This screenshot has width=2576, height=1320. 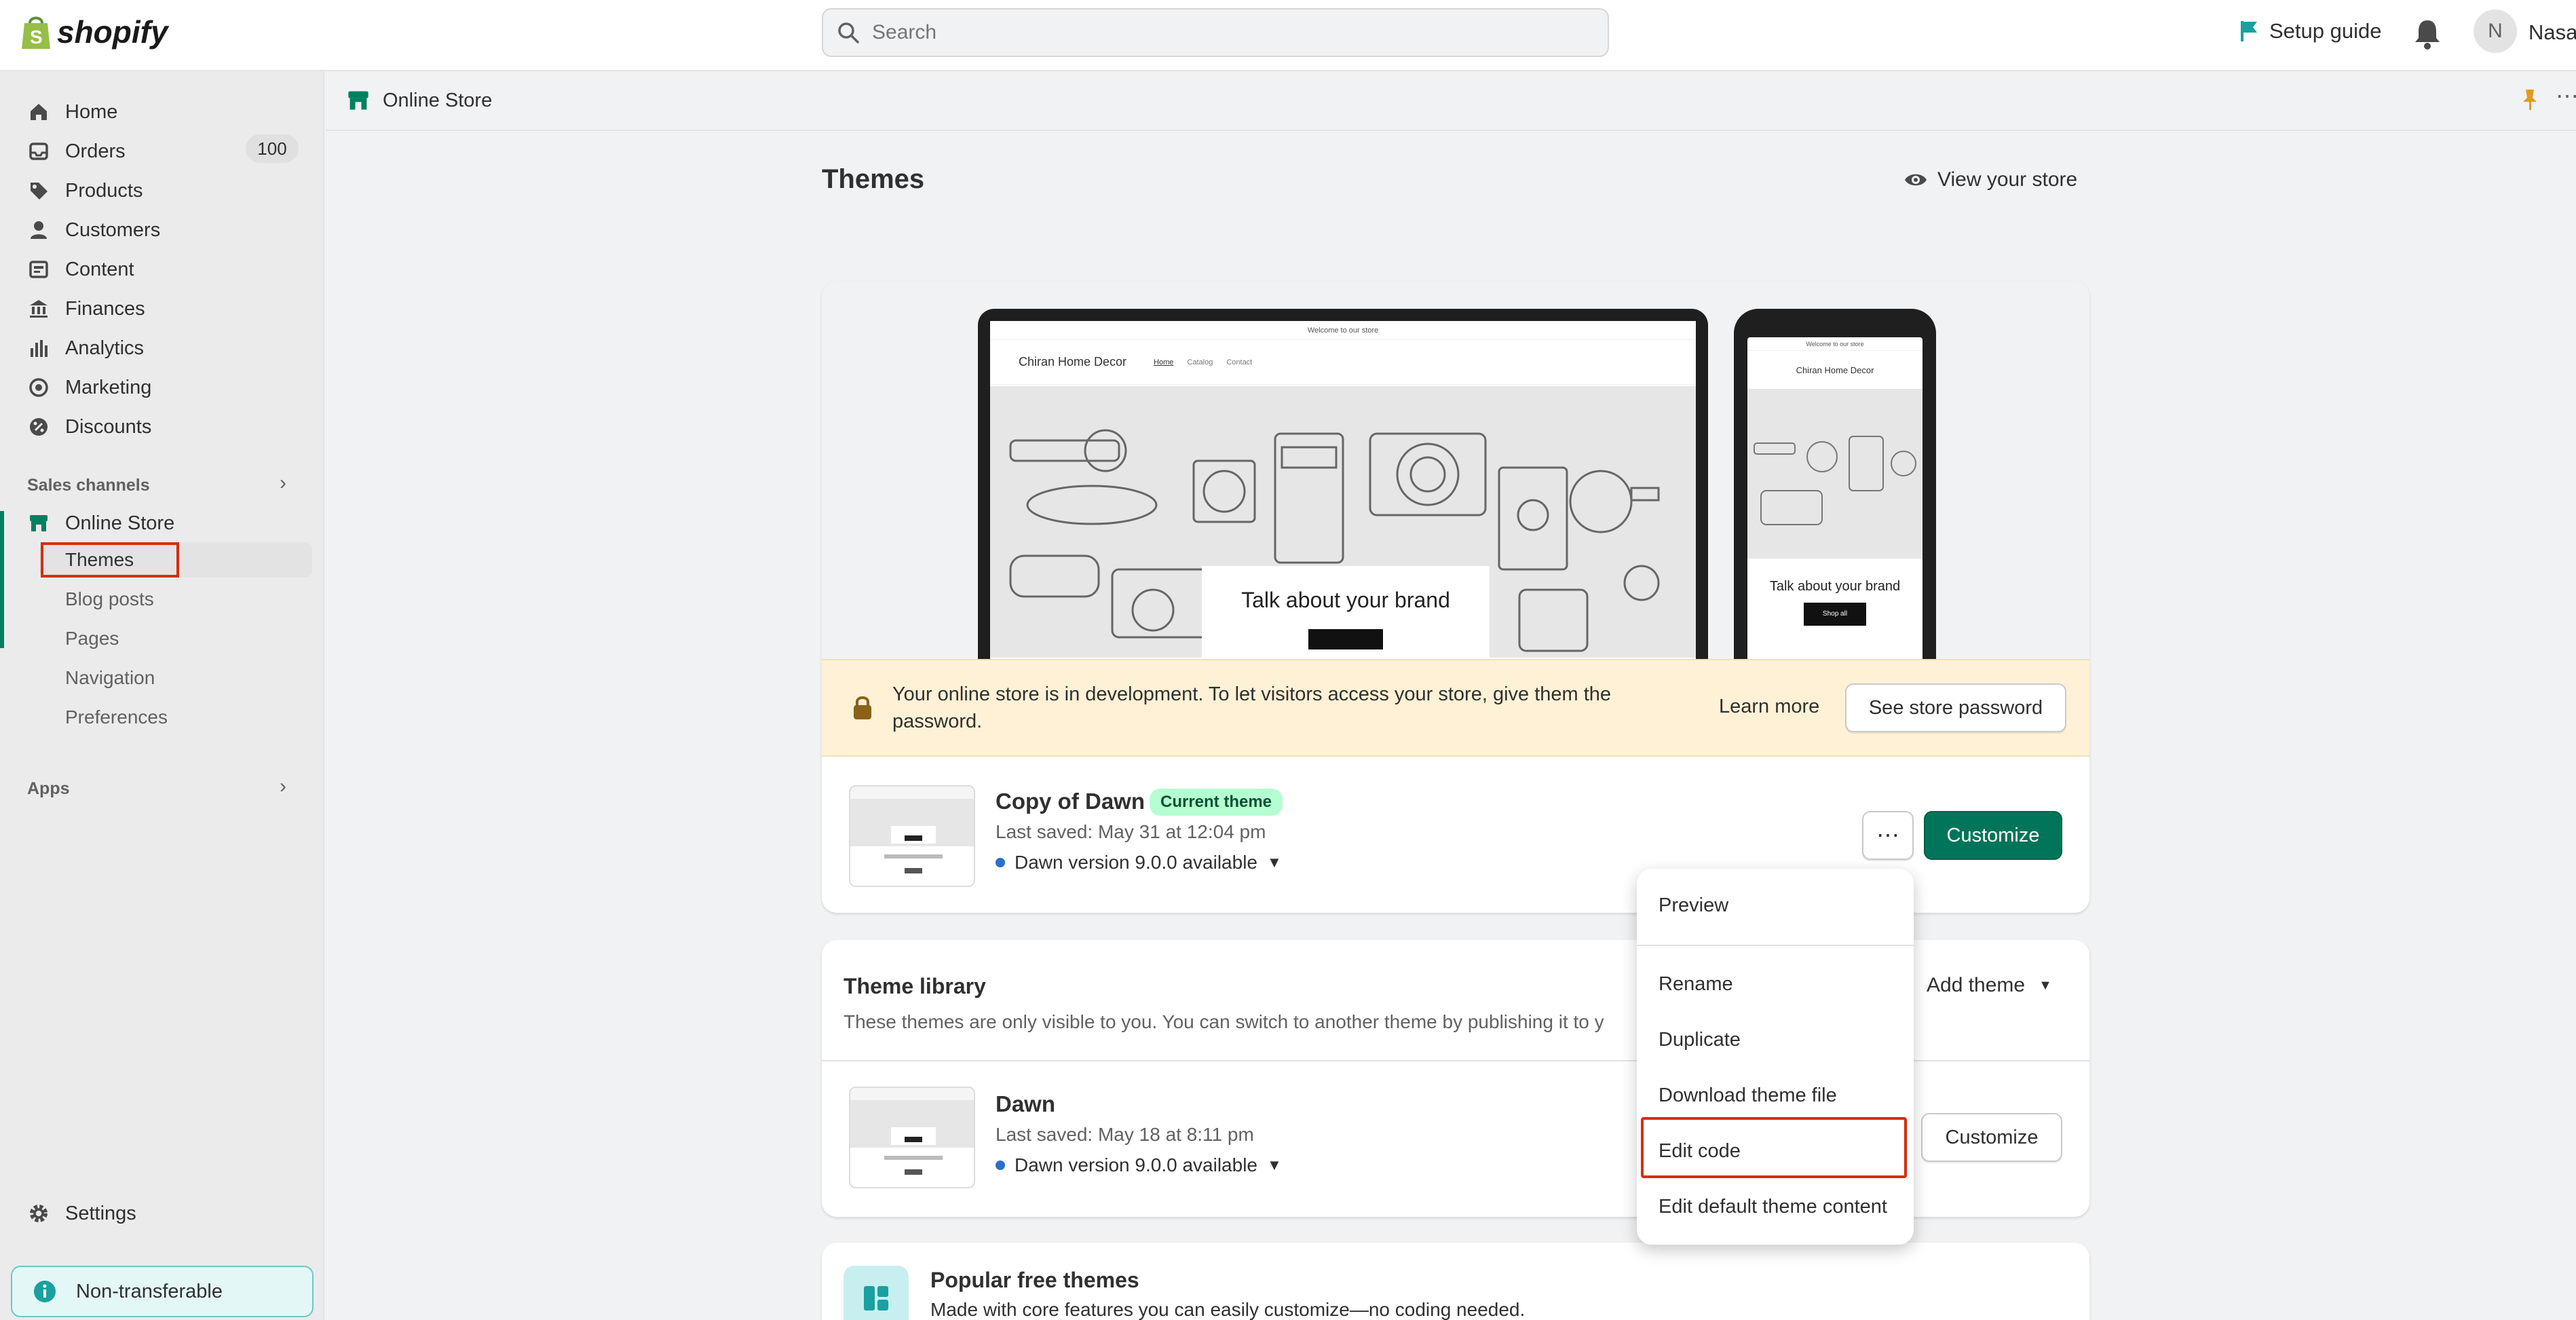 I want to click on popular-themes-title: Popular free themes, so click(x=1034, y=1280).